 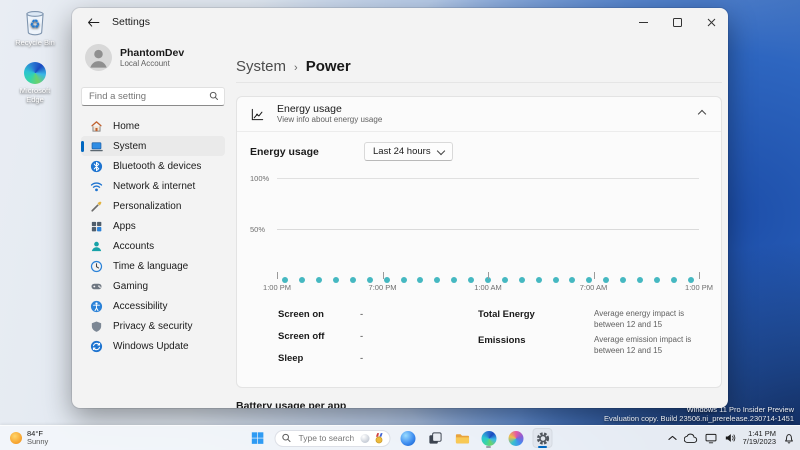 What do you see at coordinates (489, 438) in the screenshot?
I see `edge-taskbar-button` at bounding box center [489, 438].